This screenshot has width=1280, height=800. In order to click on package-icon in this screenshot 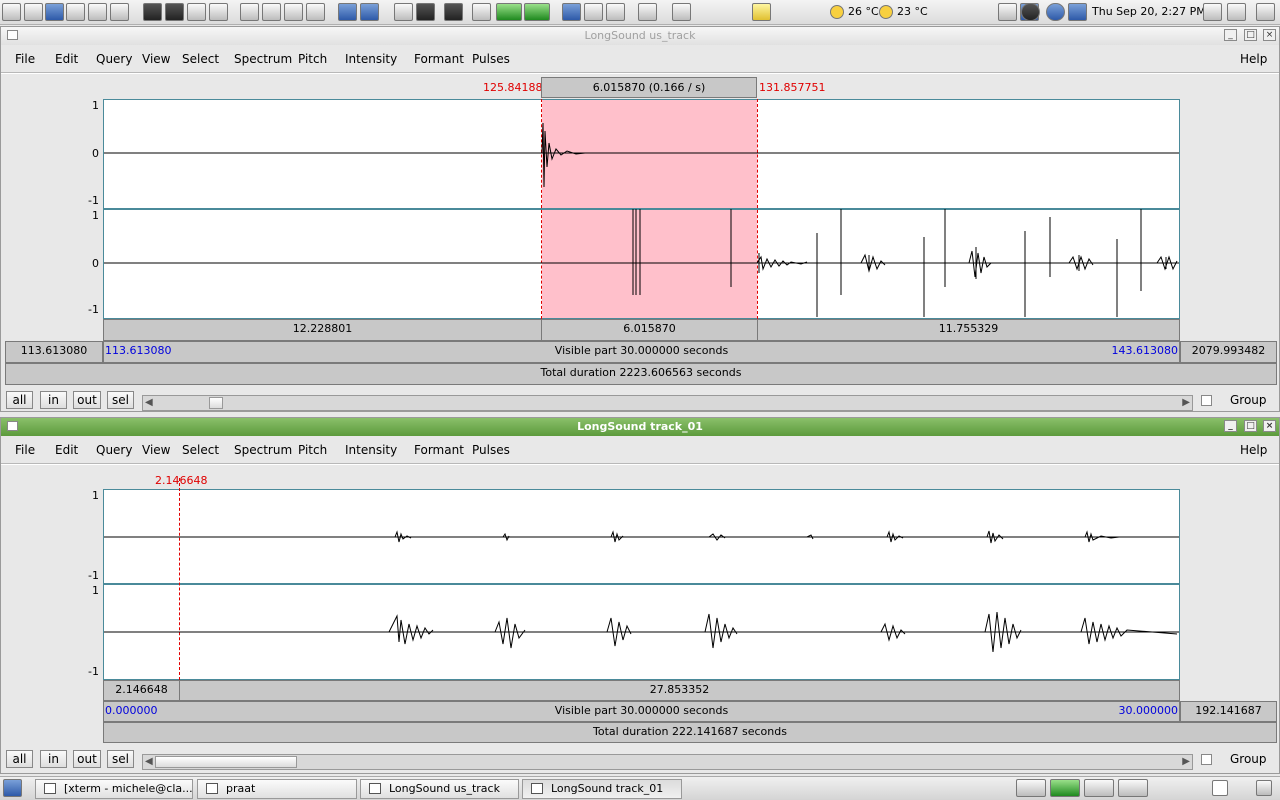, I will do `click(97, 12)`.